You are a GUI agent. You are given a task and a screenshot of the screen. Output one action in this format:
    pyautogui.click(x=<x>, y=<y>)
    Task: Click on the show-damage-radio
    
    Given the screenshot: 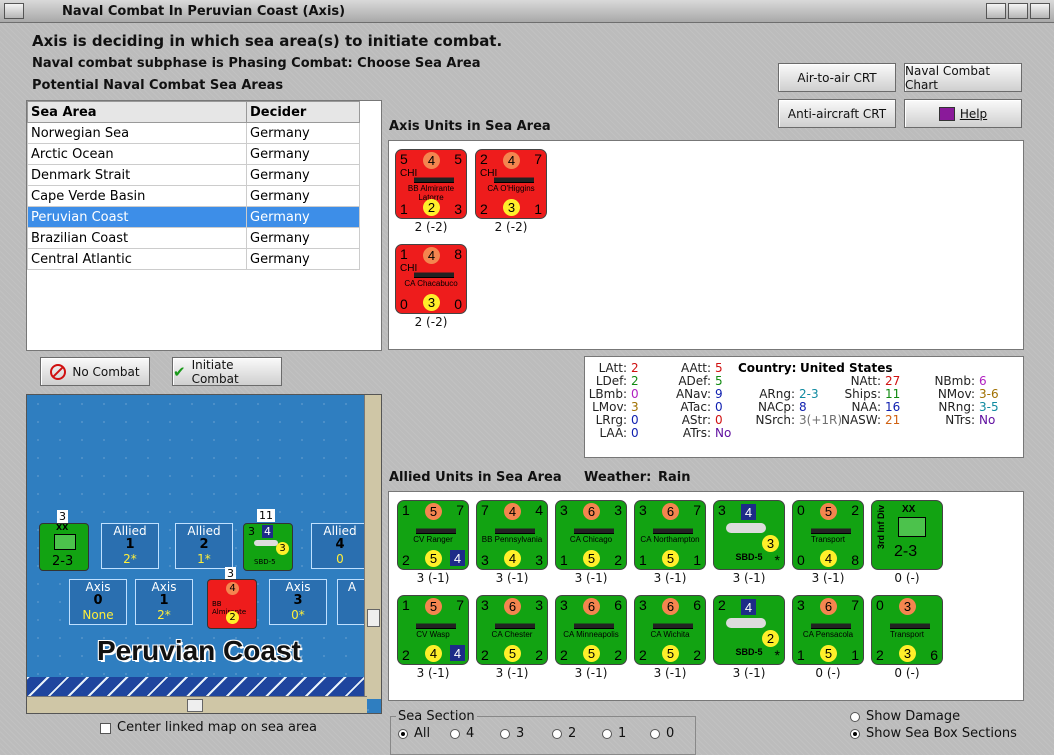 What is the action you would take?
    pyautogui.click(x=855, y=717)
    